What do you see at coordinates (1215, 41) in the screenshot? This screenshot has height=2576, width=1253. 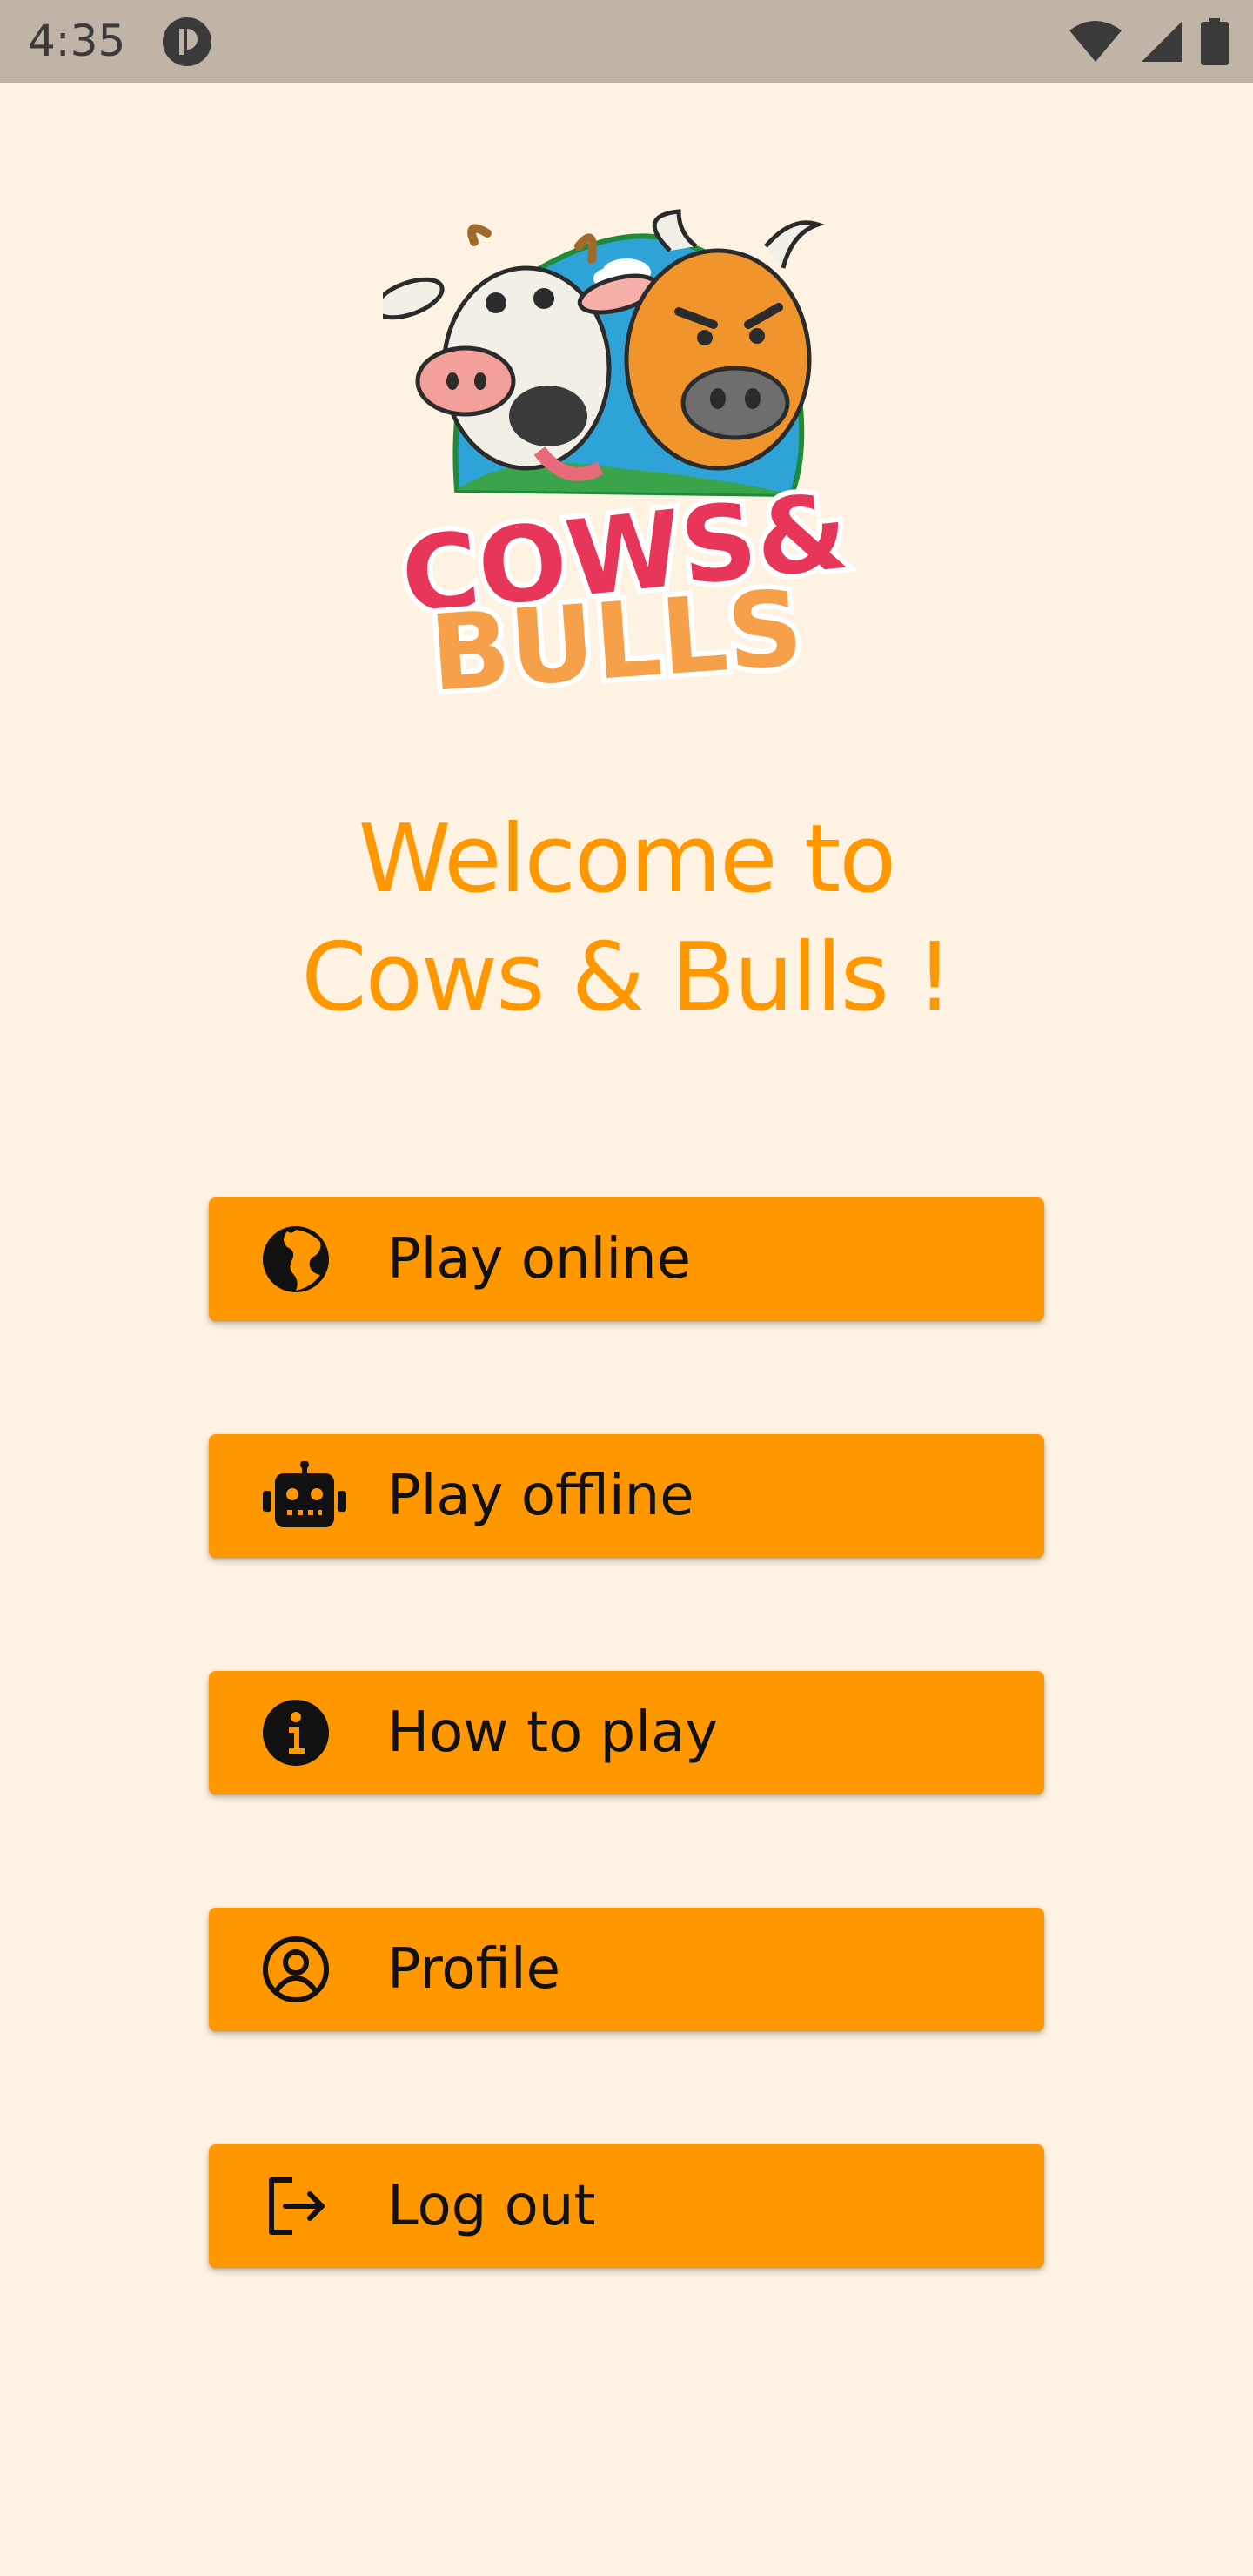 I see `battery-icon` at bounding box center [1215, 41].